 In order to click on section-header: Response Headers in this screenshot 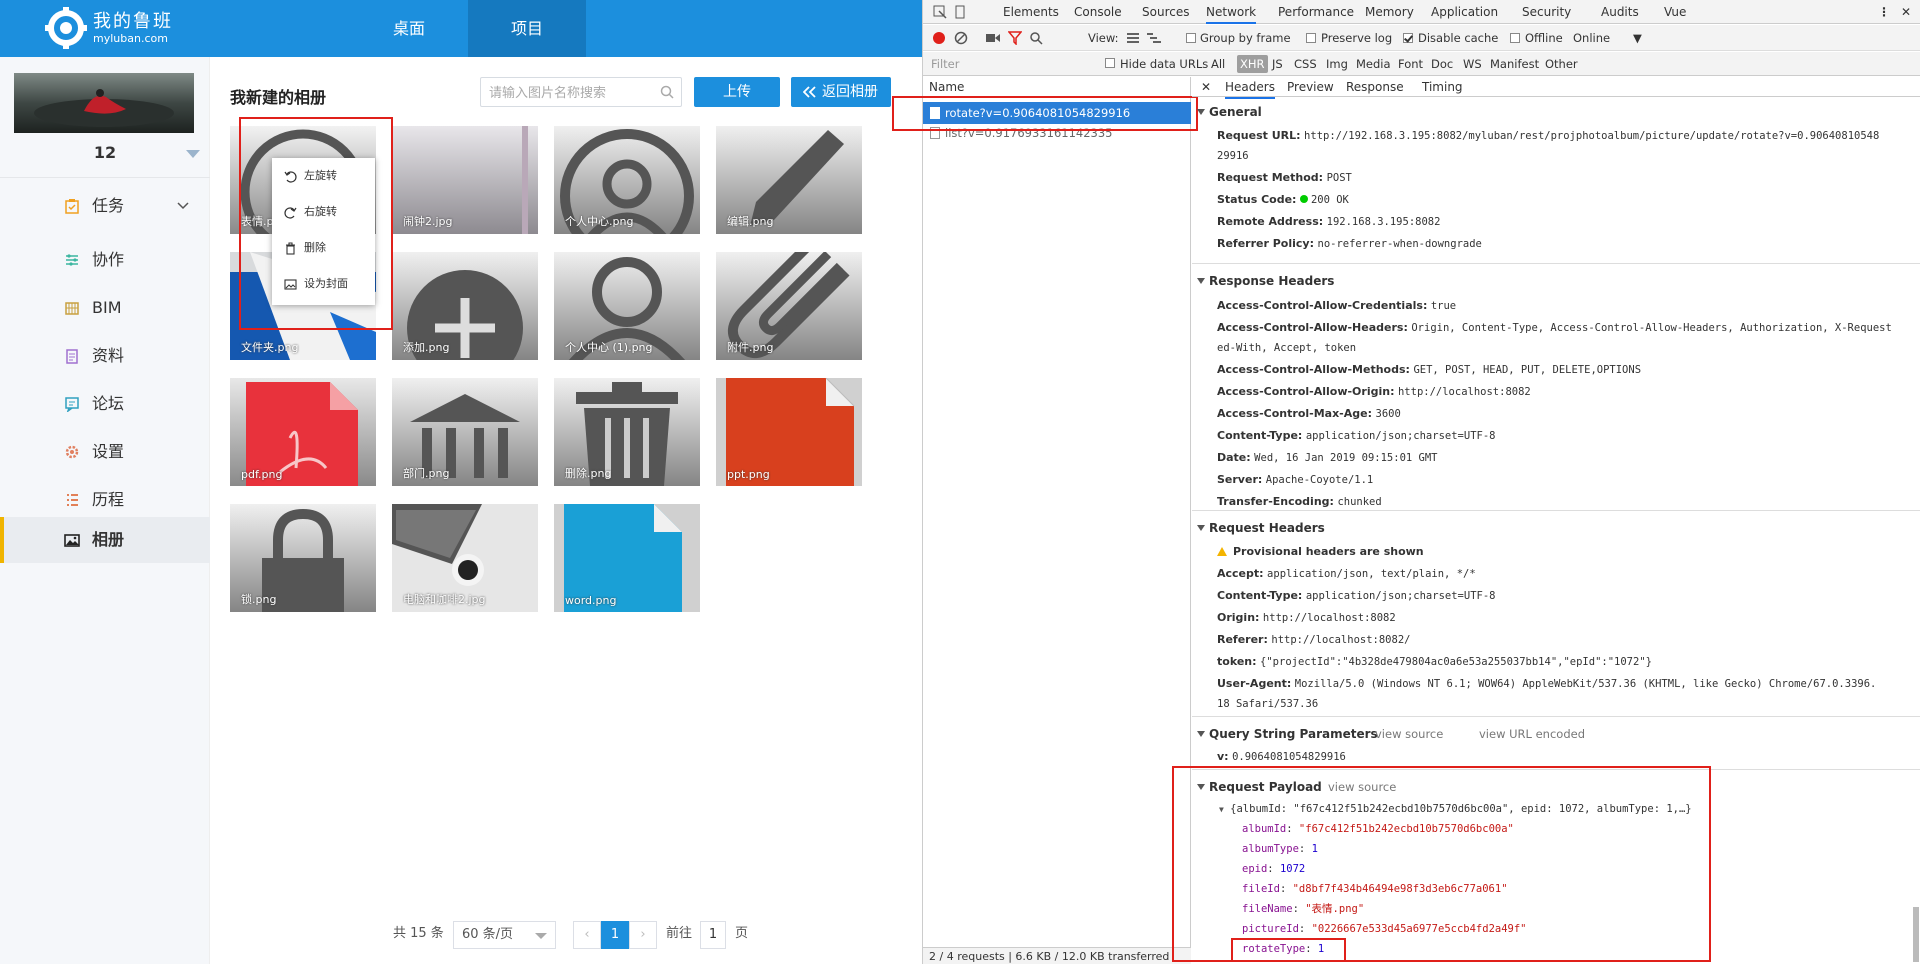, I will do `click(1265, 281)`.